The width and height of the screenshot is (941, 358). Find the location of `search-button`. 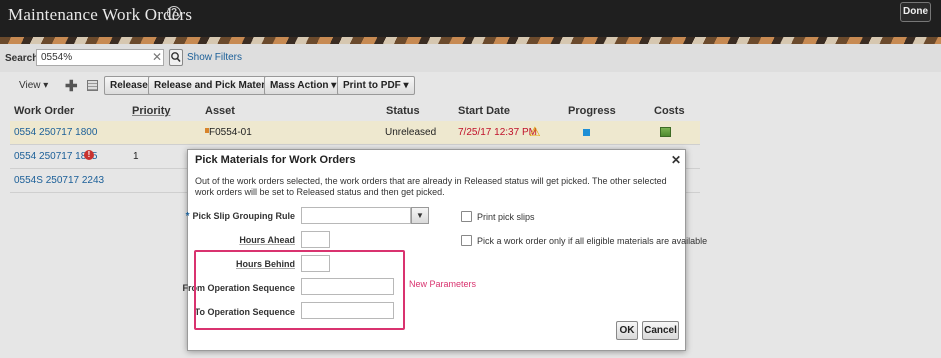

search-button is located at coordinates (176, 57).